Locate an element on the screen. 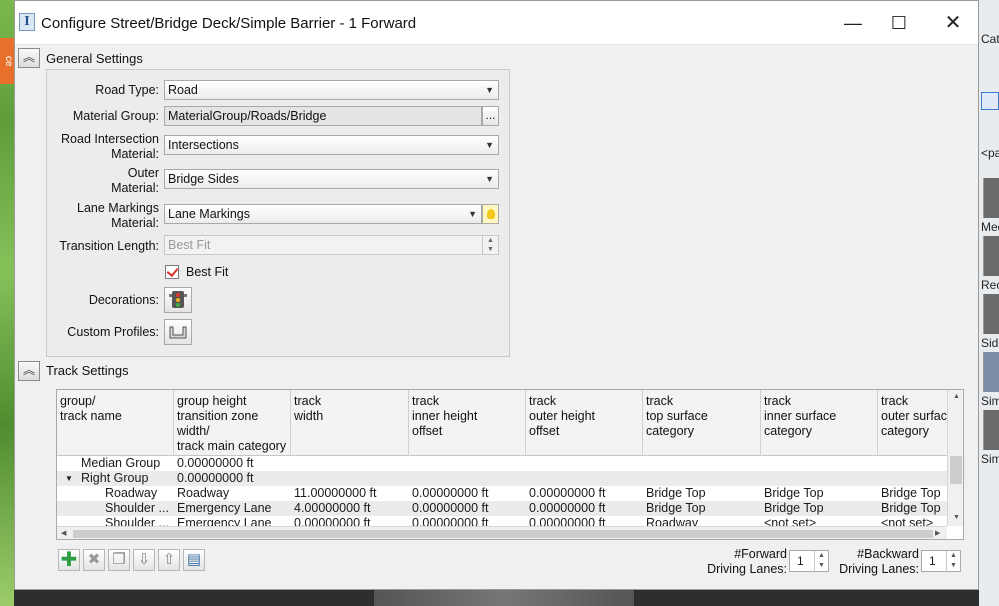 This screenshot has width=999, height=606. backward-lanes-spinbox: 1 ▲ ▼ is located at coordinates (941, 561).